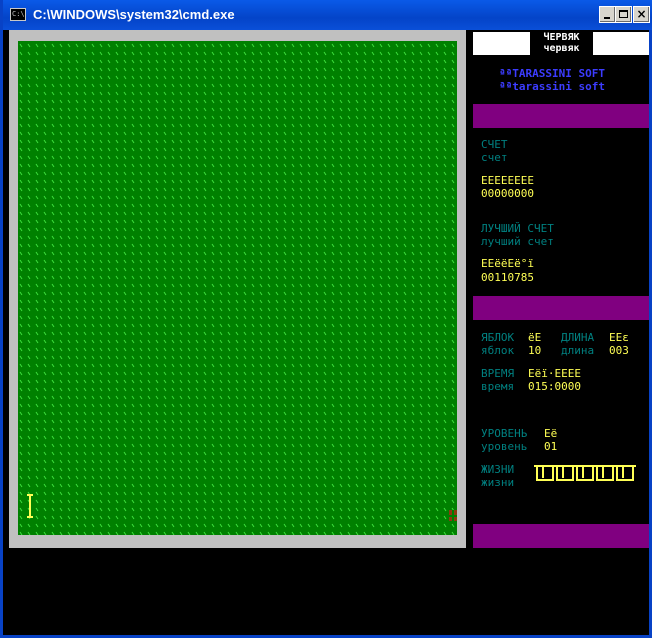 The image size is (652, 638). I want to click on worm-player, so click(30, 507).